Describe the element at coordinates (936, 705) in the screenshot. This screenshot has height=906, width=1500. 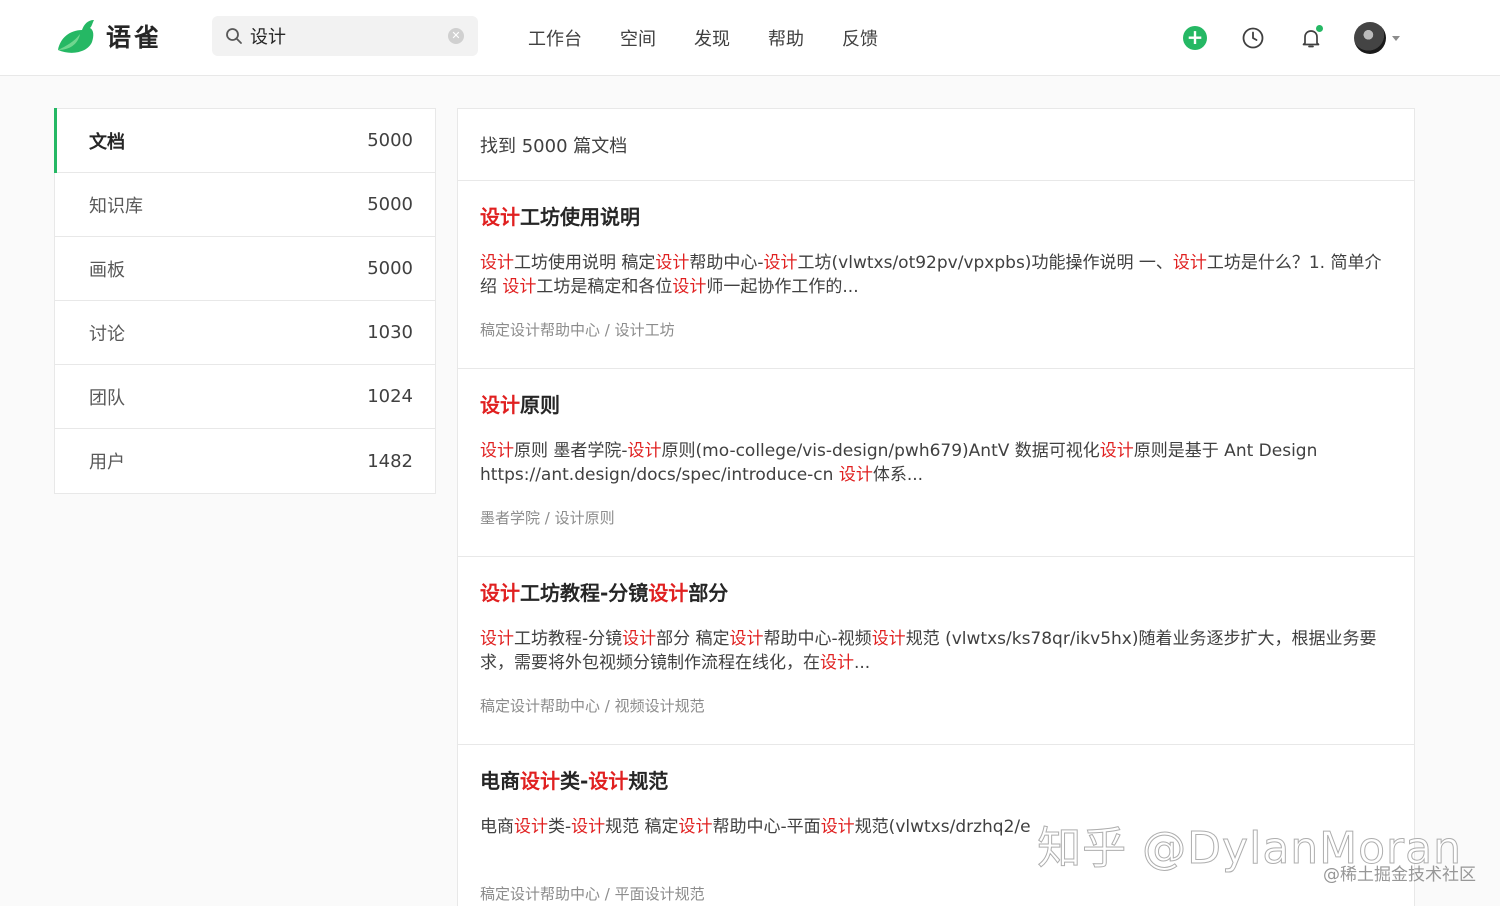
I see `result-path: 稿定设计帮助中心 / 视频设计规范` at that location.